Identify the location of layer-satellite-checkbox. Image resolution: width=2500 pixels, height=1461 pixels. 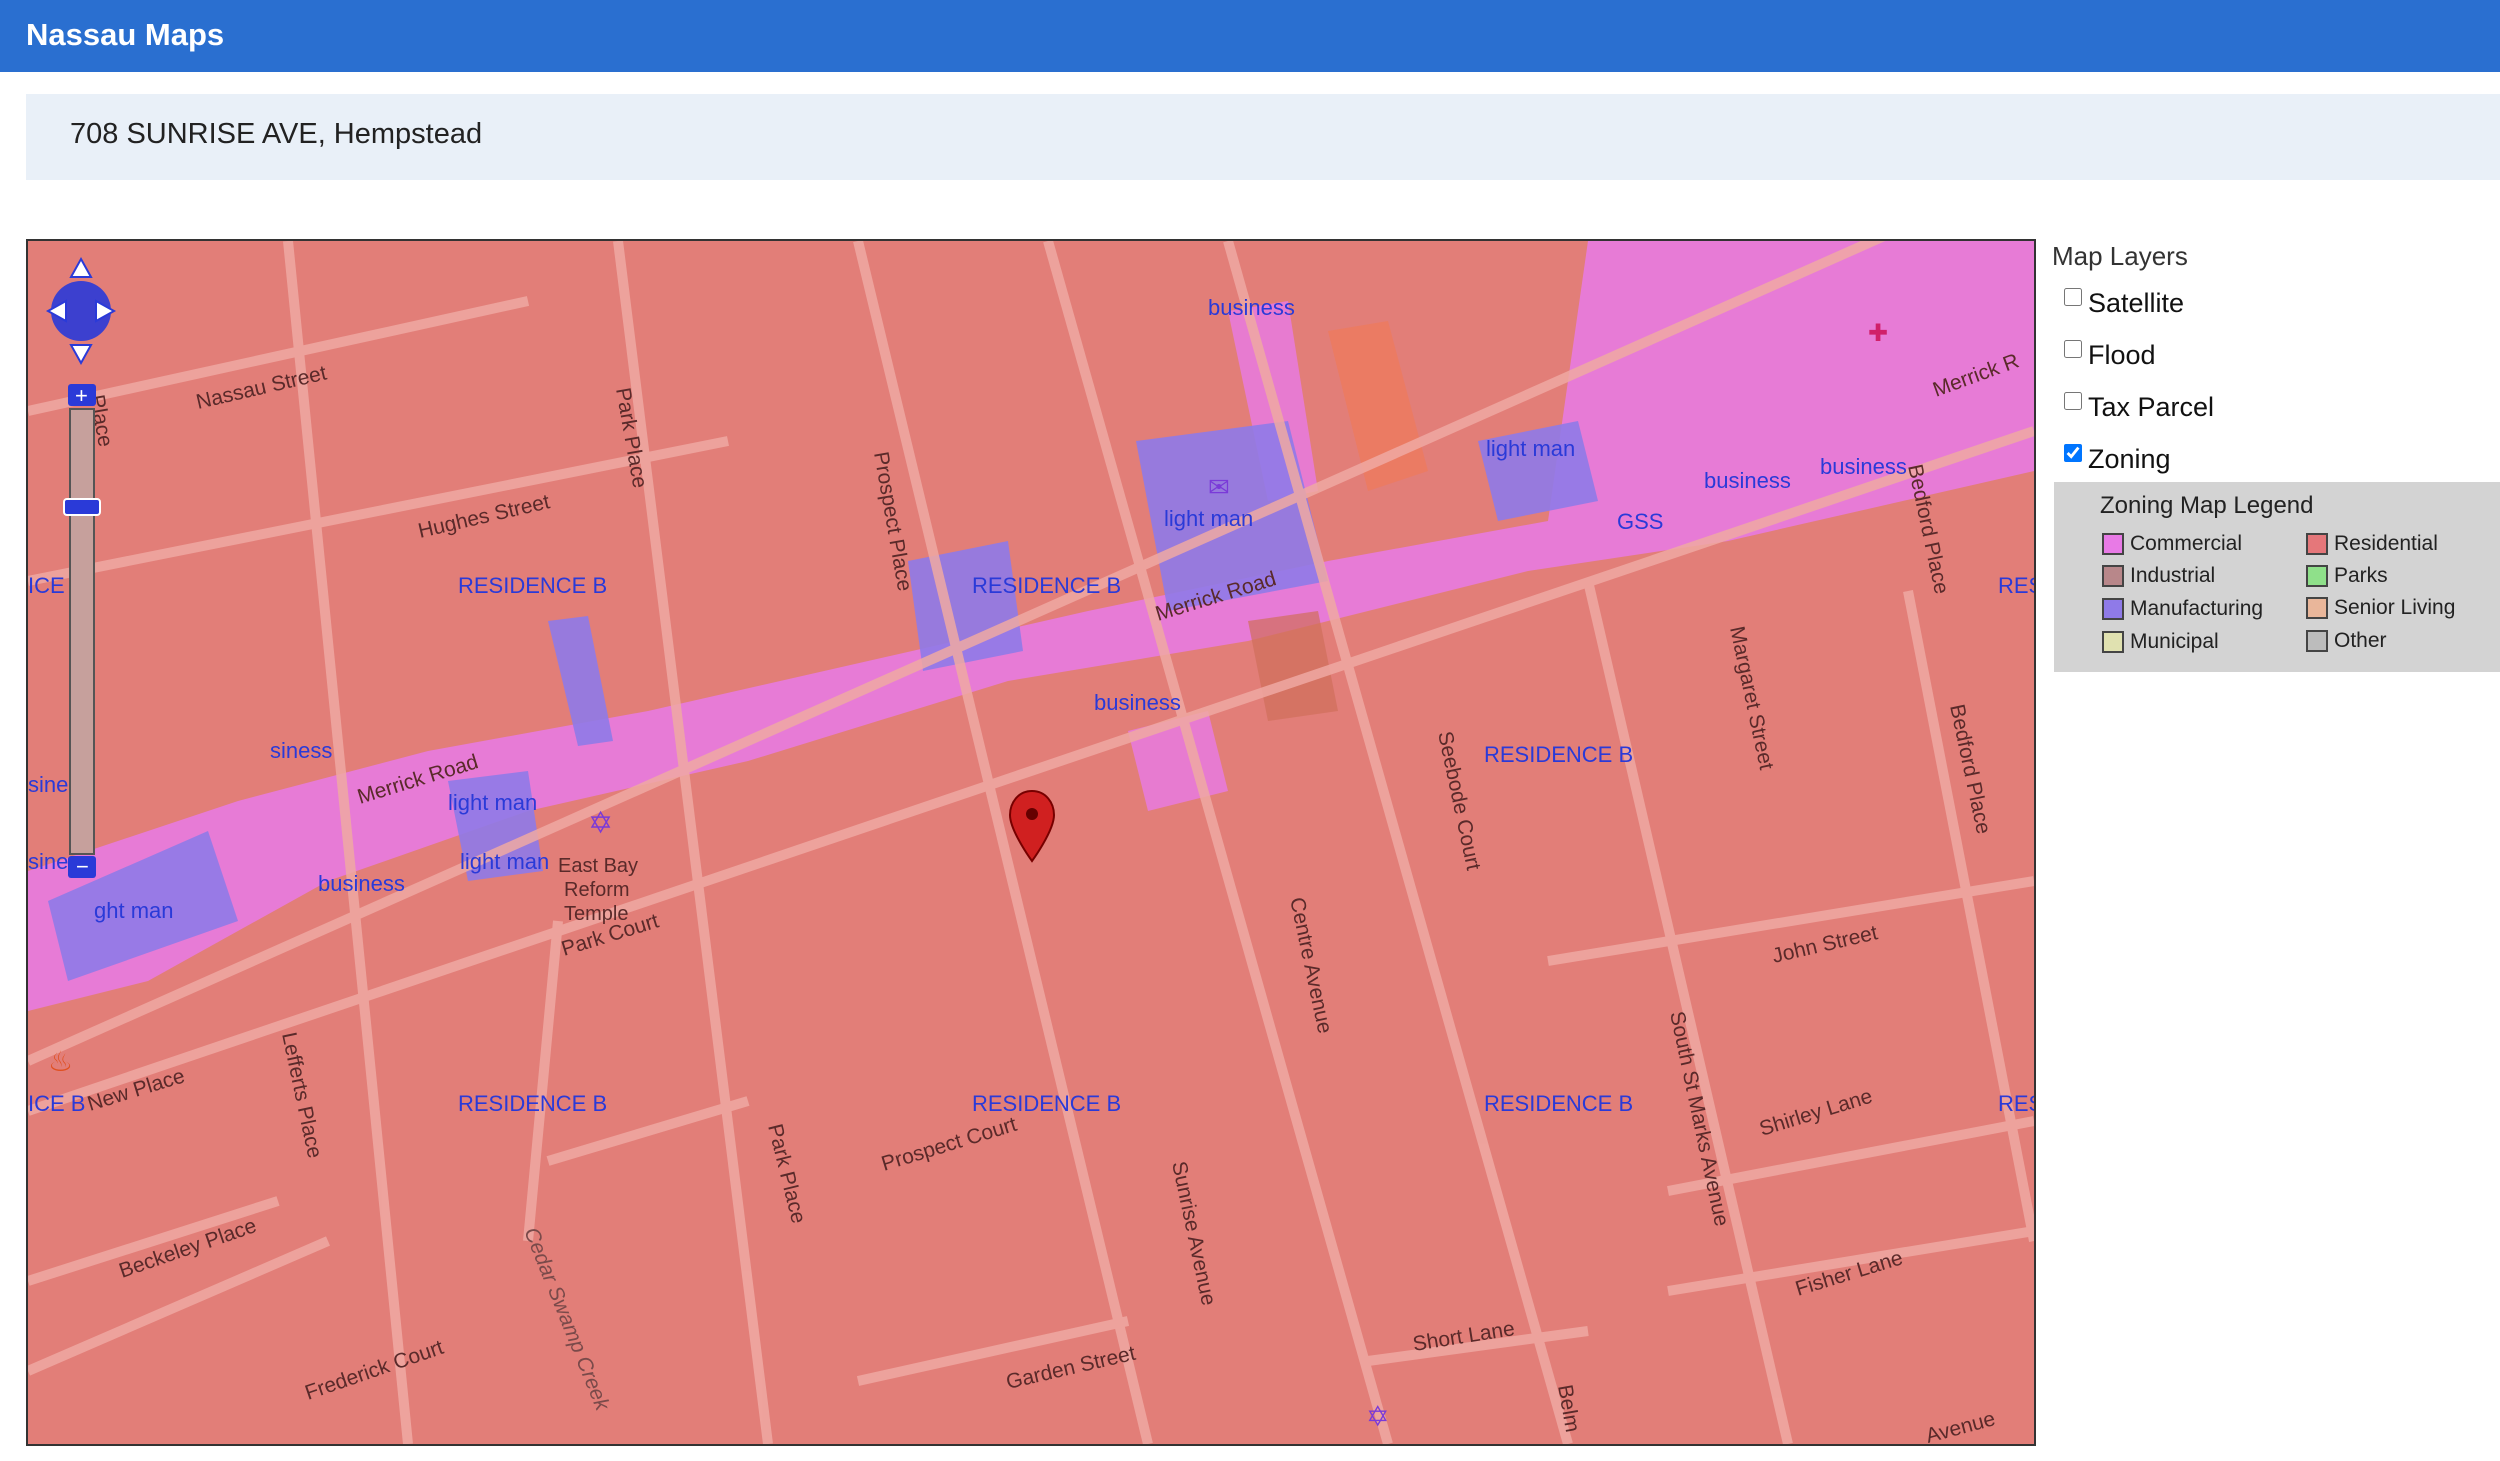
(2073, 297).